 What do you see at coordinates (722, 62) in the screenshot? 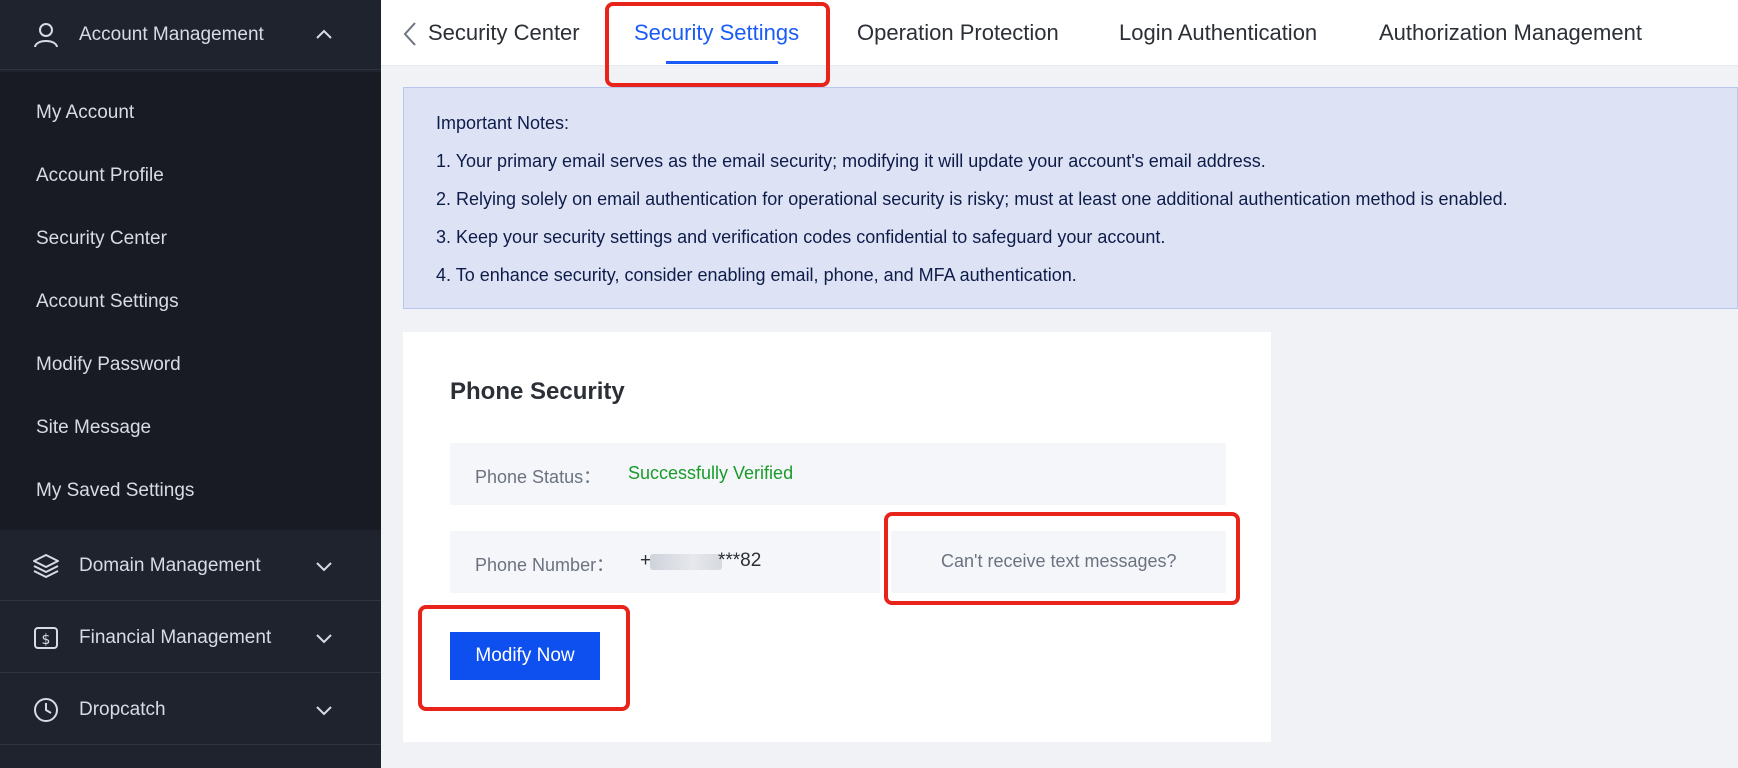
I see `active-tab-indicator` at bounding box center [722, 62].